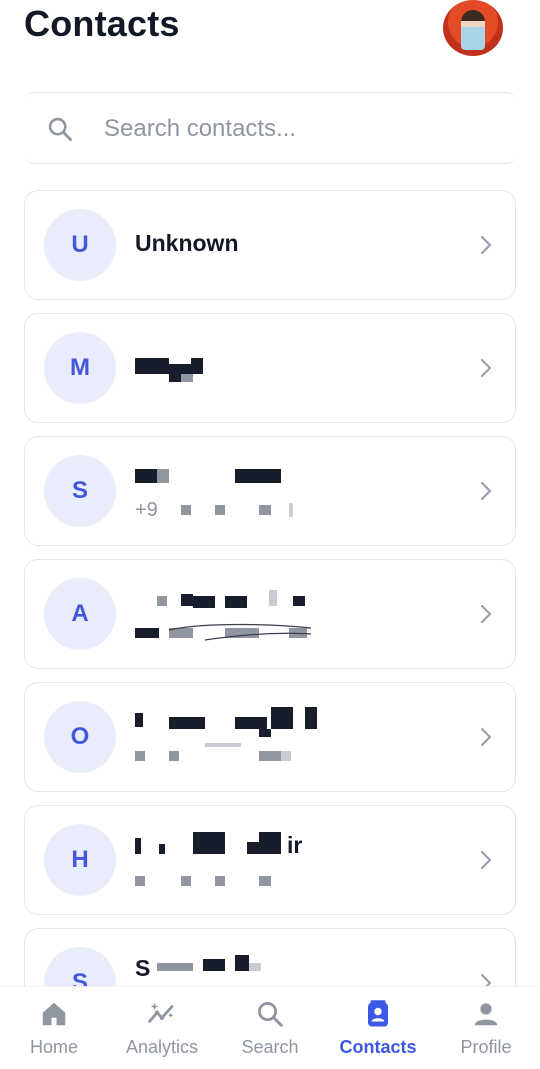 The image size is (540, 1069). What do you see at coordinates (486, 1028) in the screenshot?
I see `nav-profile: Profile` at bounding box center [486, 1028].